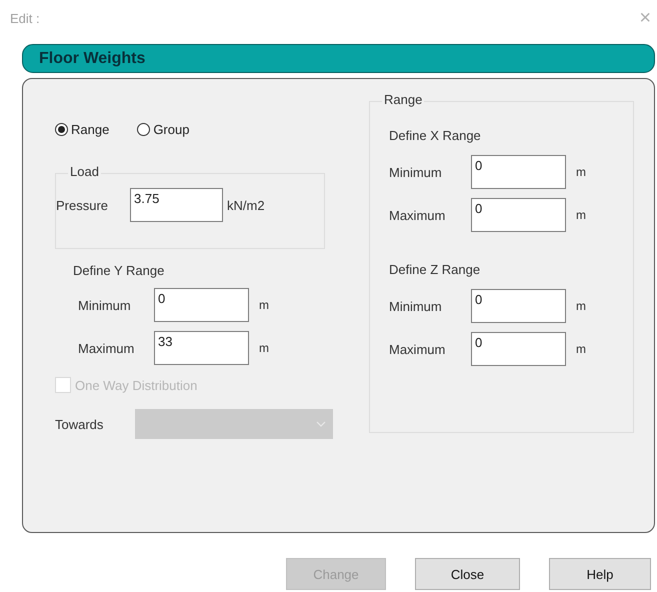  Describe the element at coordinates (90, 129) in the screenshot. I see `radio-label: Range` at that location.